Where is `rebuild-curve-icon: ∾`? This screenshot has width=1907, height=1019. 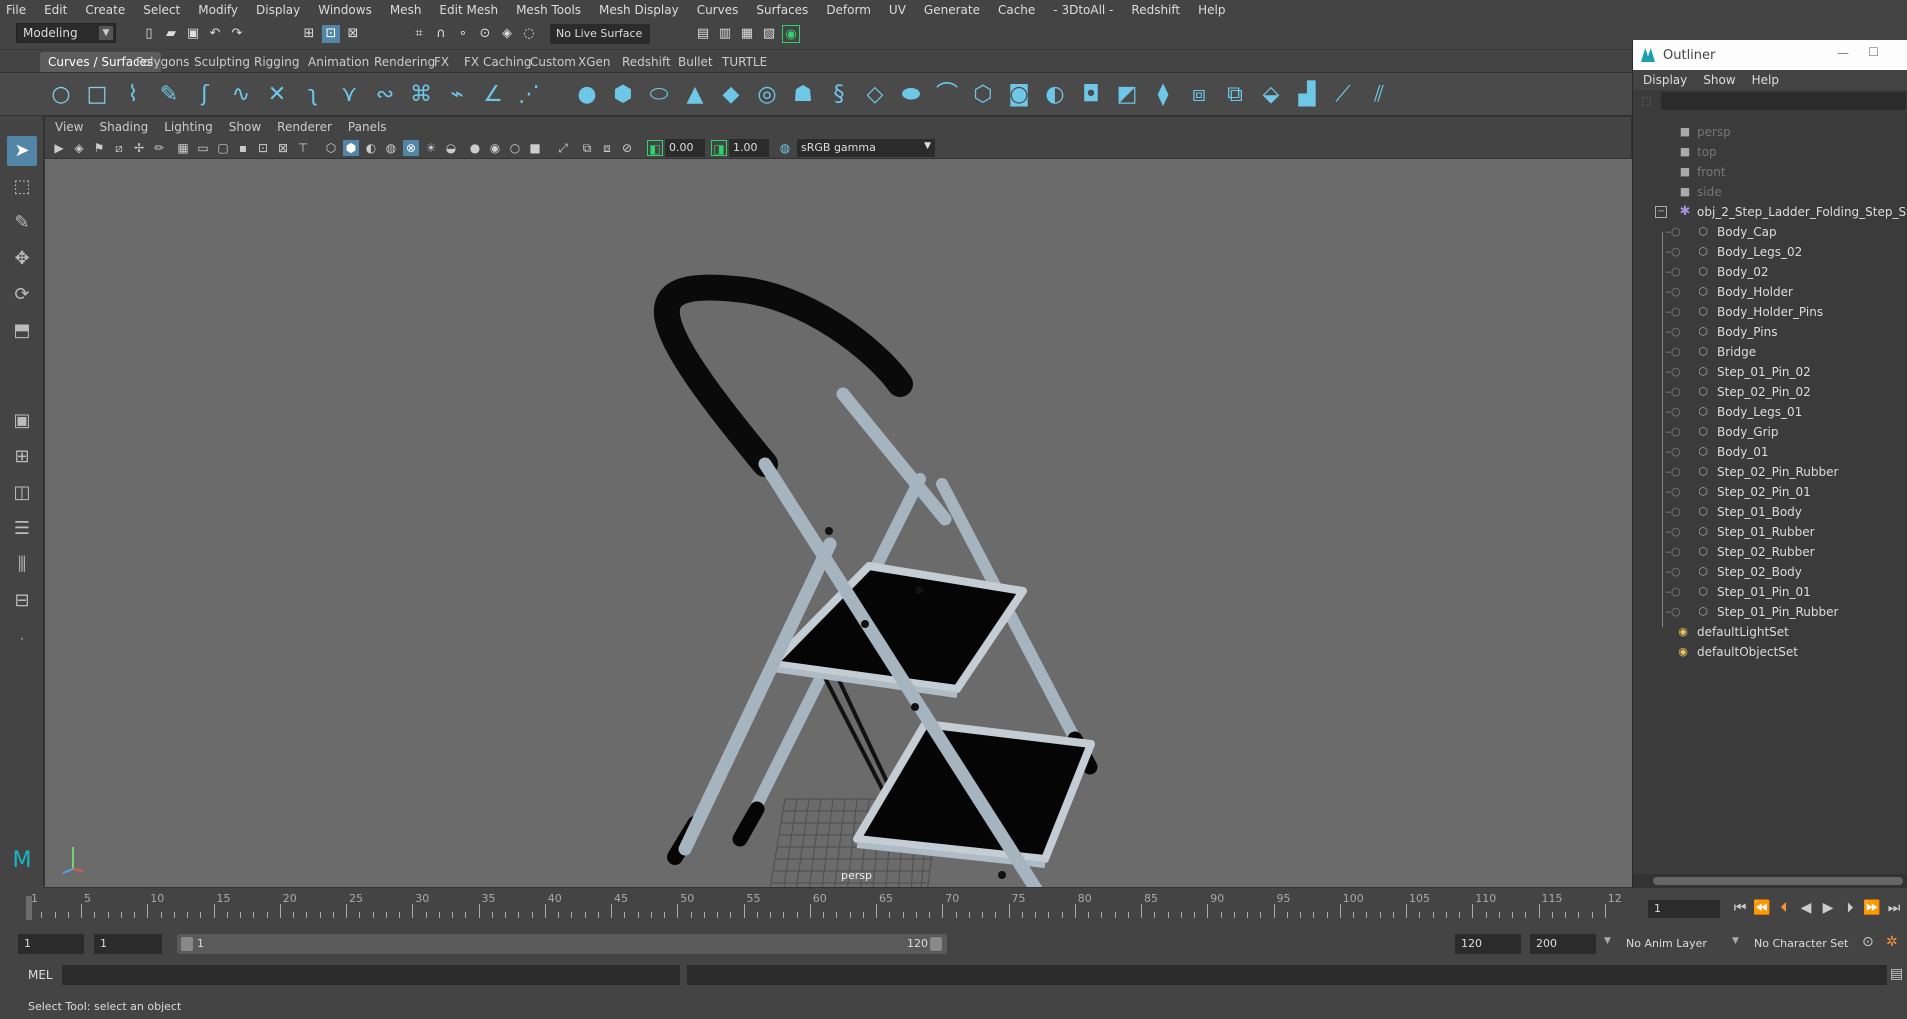 rebuild-curve-icon: ∾ is located at coordinates (385, 95).